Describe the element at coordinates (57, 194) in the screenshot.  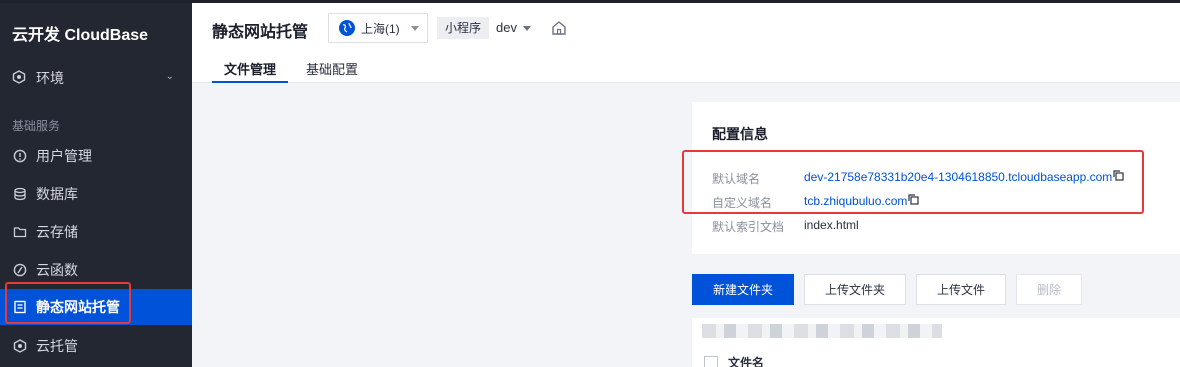
I see `sidebar-item-label: 数据库` at that location.